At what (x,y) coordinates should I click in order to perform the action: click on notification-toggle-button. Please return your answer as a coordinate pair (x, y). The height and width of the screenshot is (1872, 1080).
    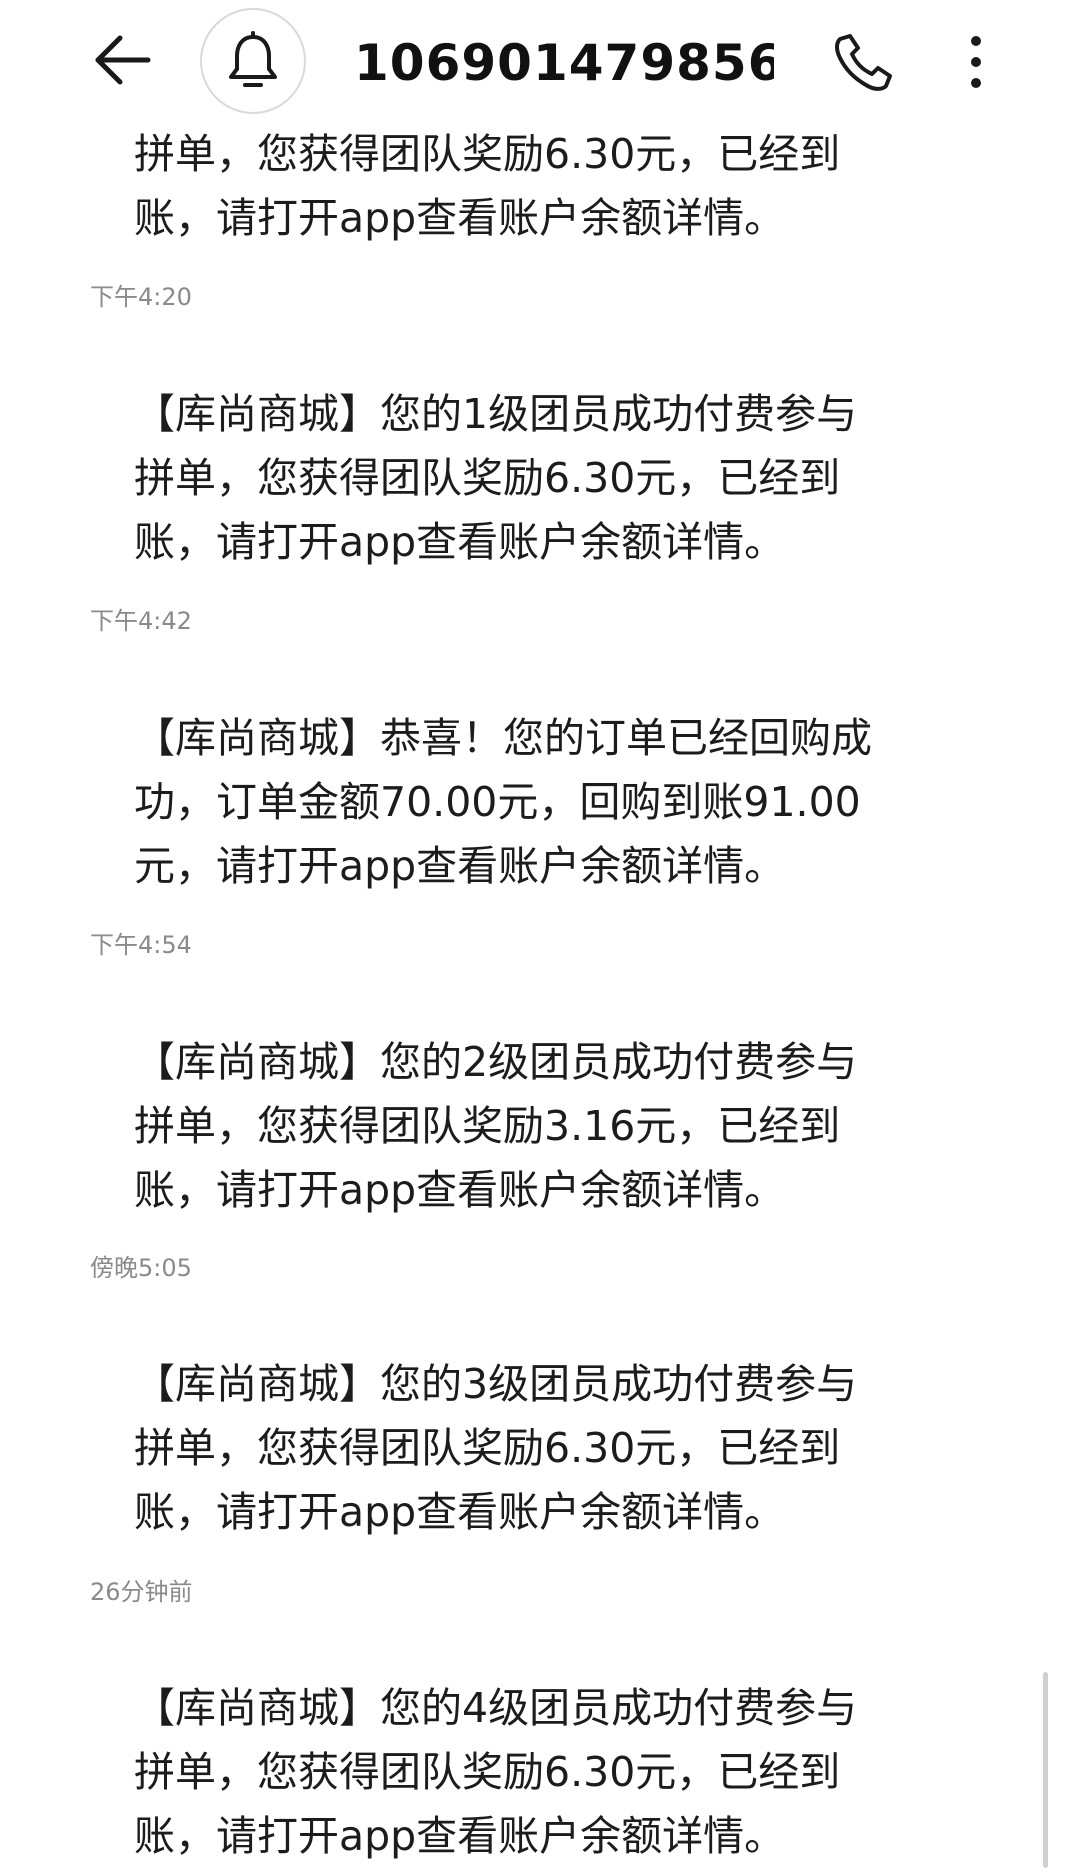
    Looking at the image, I should click on (253, 61).